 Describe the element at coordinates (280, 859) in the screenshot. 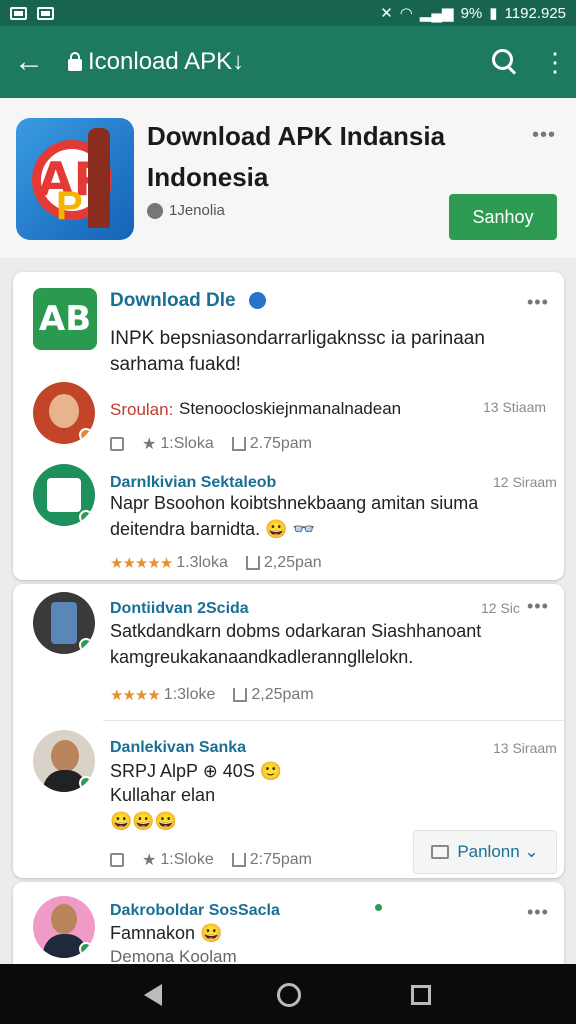

I see `comment-date: 2:75pam` at that location.